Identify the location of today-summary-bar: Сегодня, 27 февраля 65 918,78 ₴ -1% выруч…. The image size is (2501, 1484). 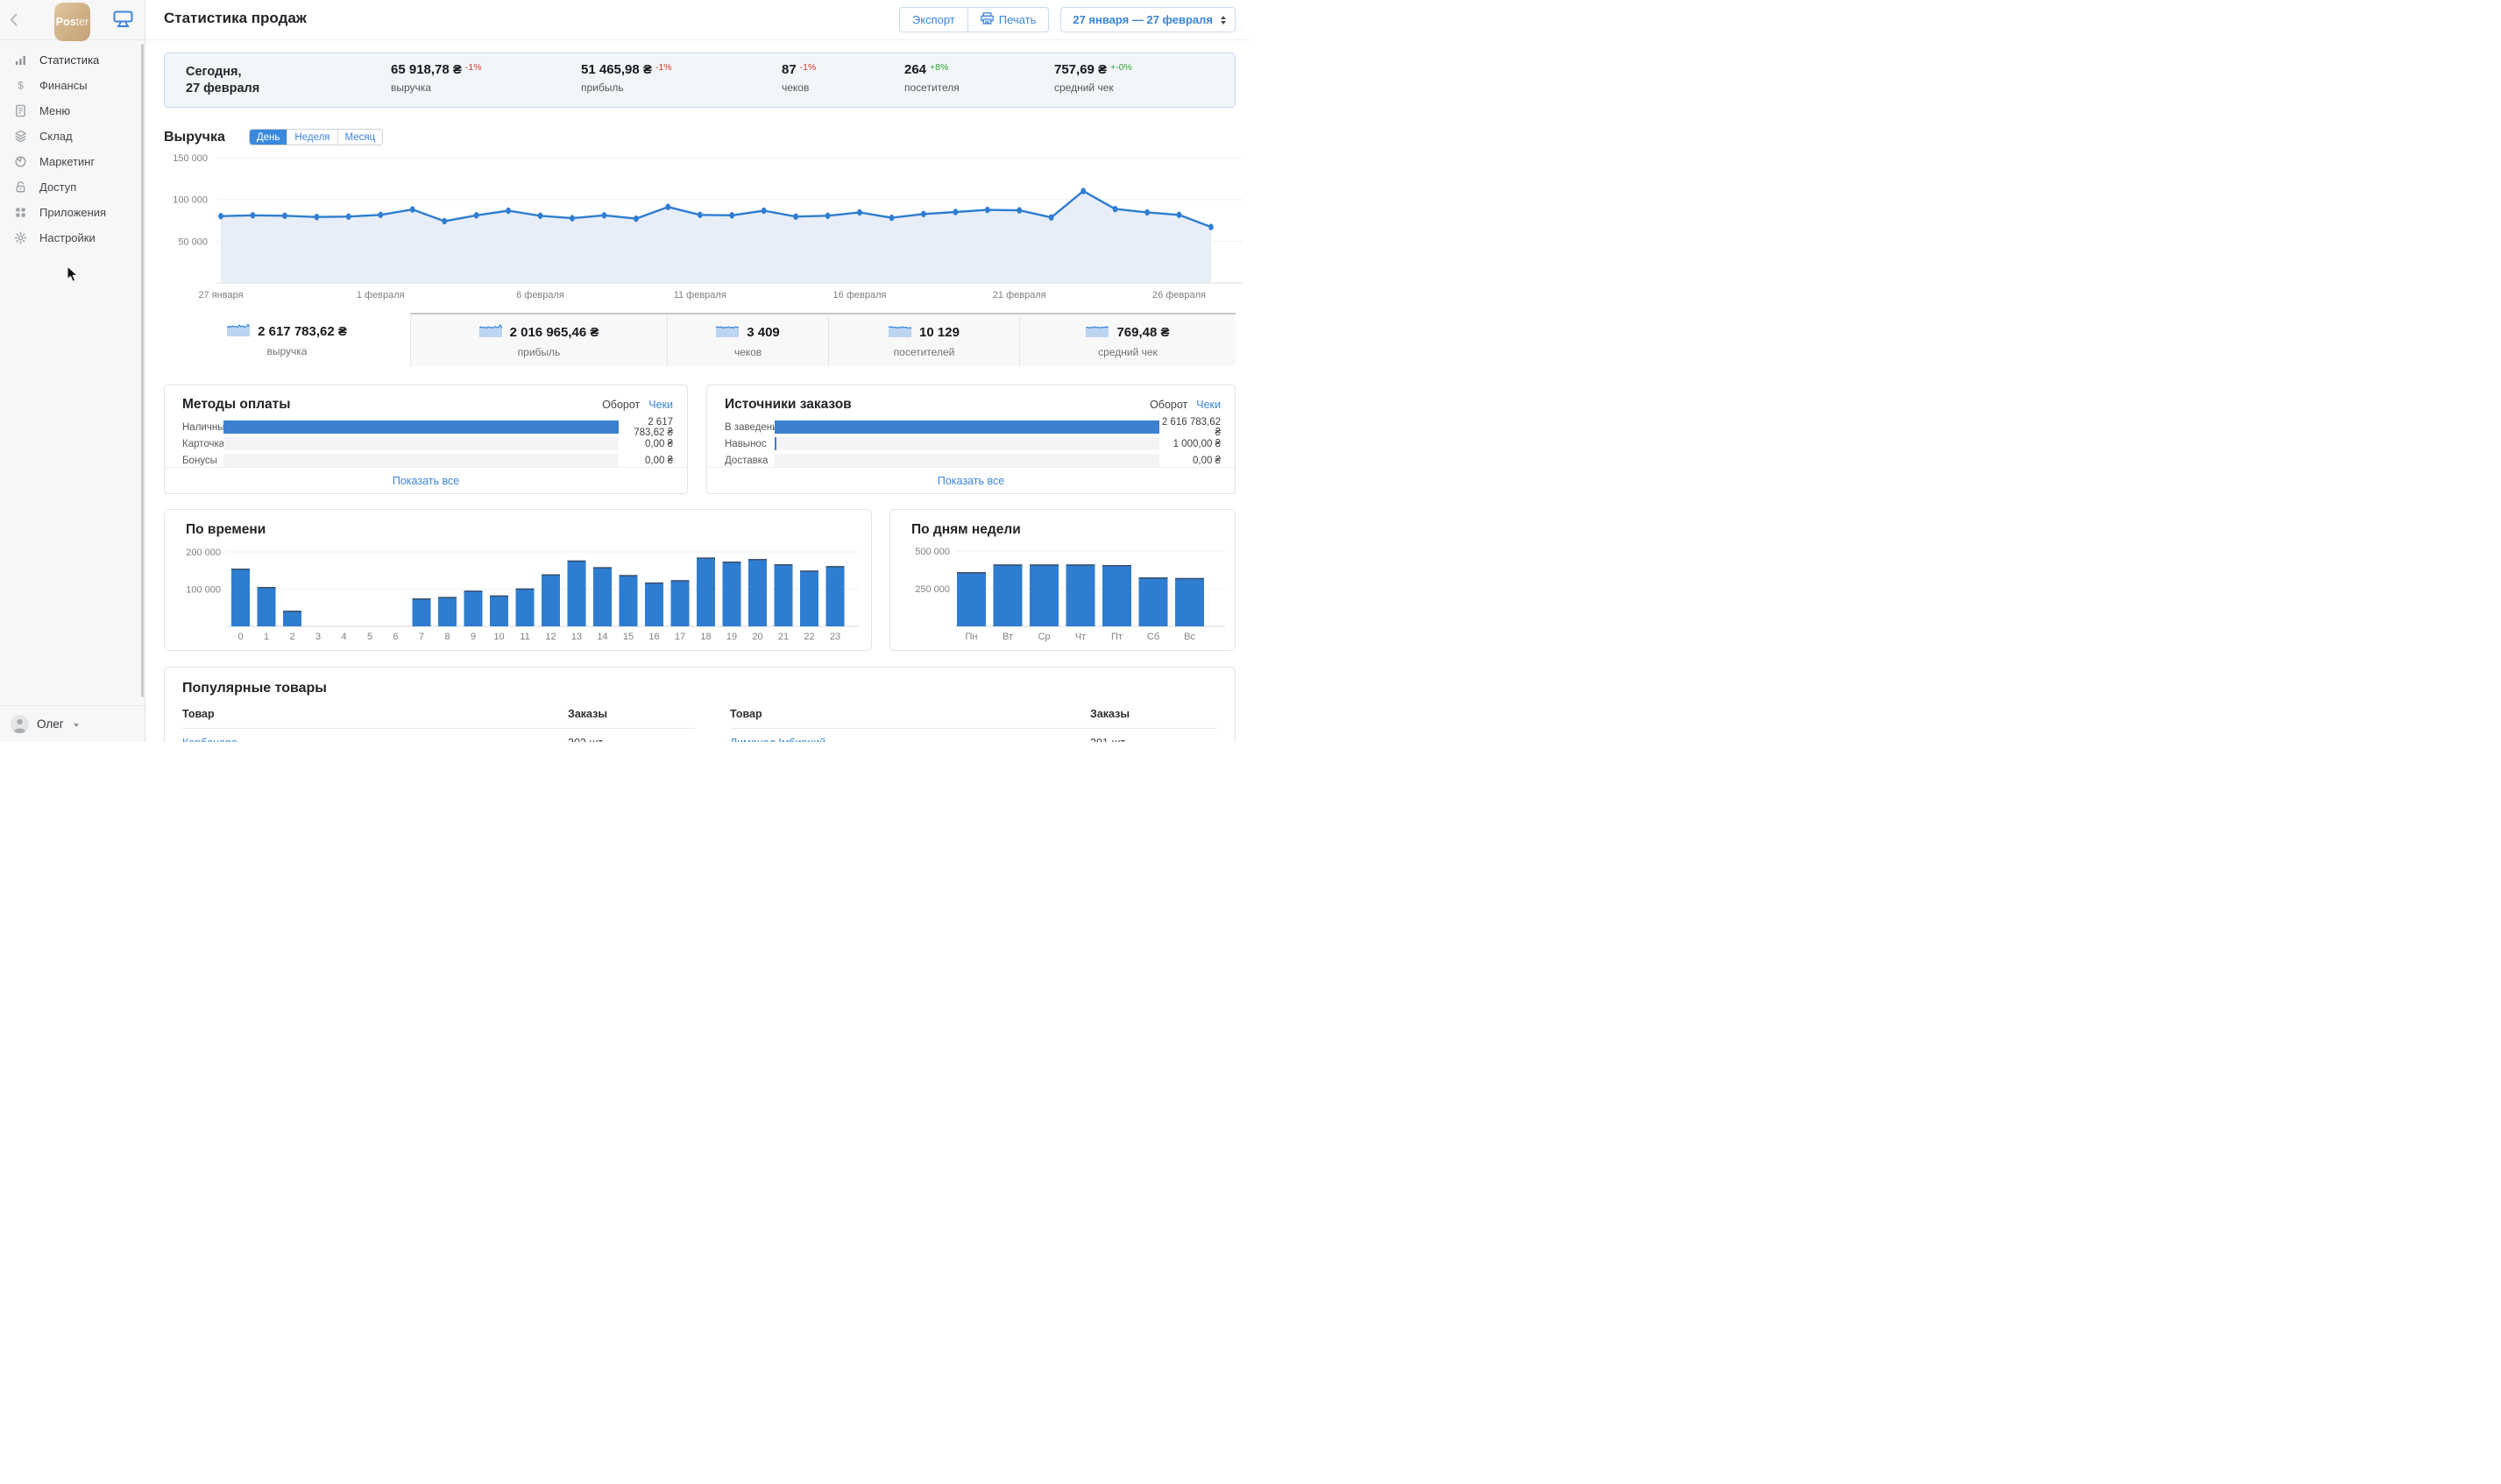
(700, 80).